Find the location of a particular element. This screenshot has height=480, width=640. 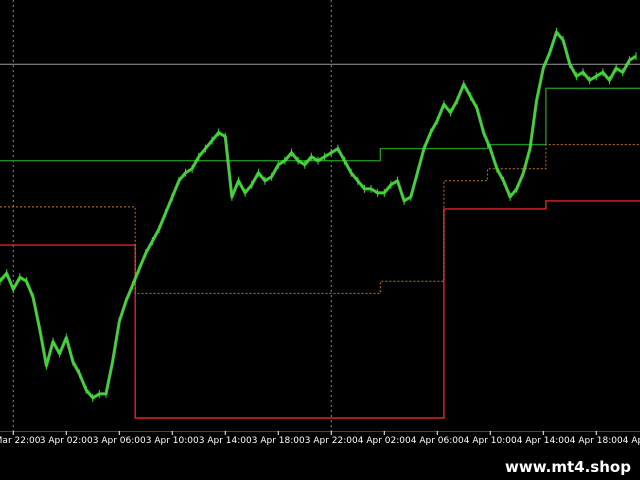

x-tick-label: 4 Apr 22:00 is located at coordinates (631, 441).